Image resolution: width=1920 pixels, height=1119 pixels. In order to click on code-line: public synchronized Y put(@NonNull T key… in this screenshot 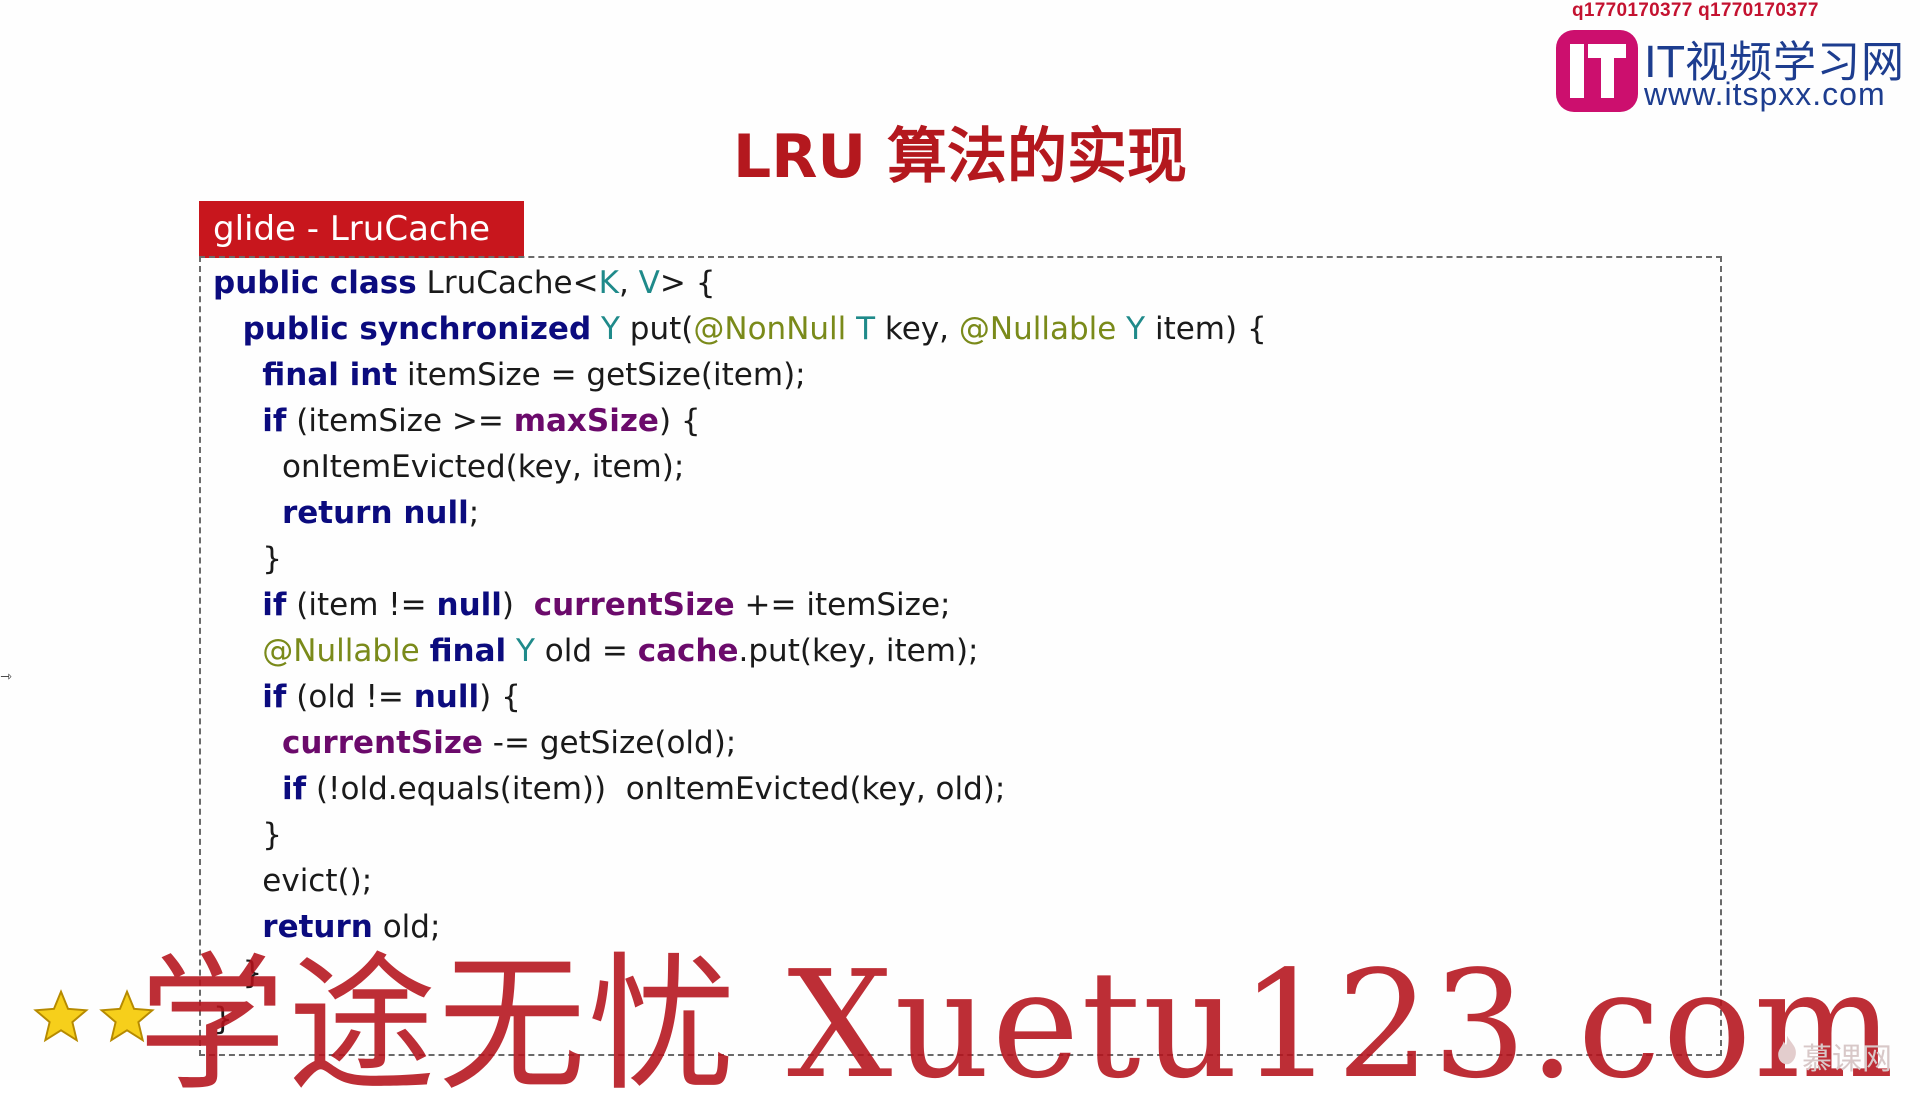, I will do `click(740, 329)`.